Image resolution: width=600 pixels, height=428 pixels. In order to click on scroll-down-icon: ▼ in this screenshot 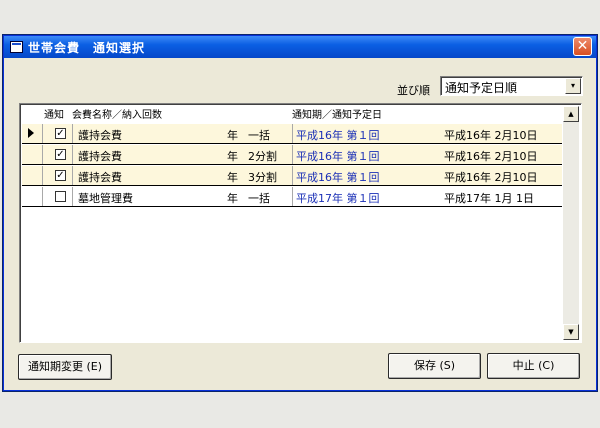, I will do `click(571, 332)`.